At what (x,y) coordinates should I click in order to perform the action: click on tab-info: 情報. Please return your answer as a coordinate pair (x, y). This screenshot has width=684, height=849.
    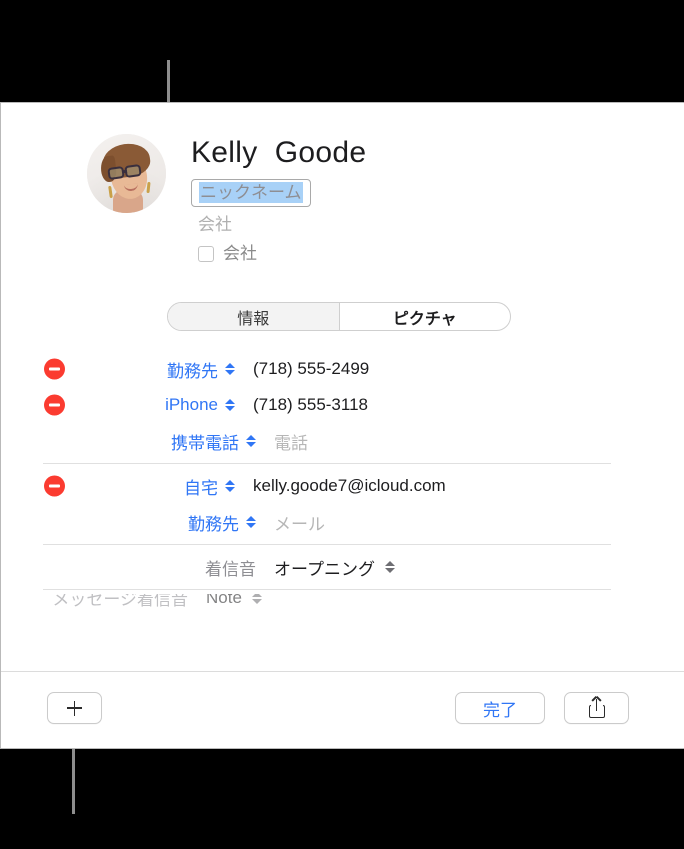
    Looking at the image, I should click on (253, 316).